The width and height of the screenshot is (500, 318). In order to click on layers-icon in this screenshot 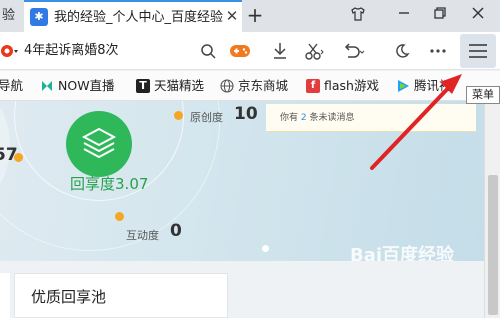, I will do `click(99, 143)`.